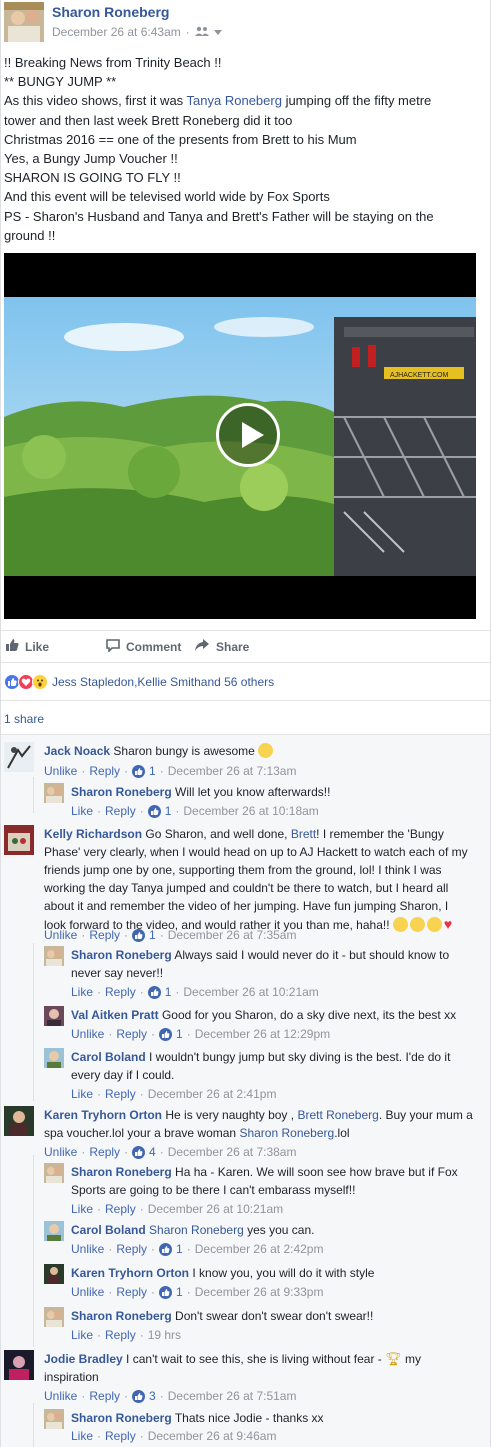 The height and width of the screenshot is (1447, 491). What do you see at coordinates (259, 1292) in the screenshot?
I see `comment-timestamp: December 26 at 9:33pm` at bounding box center [259, 1292].